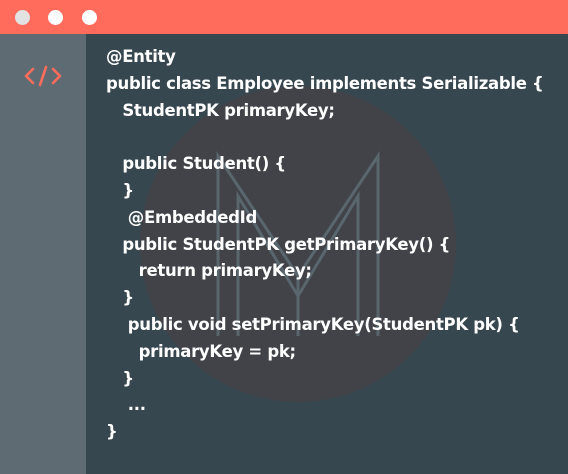 The height and width of the screenshot is (474, 568). I want to click on code-line: @Entity, so click(141, 56).